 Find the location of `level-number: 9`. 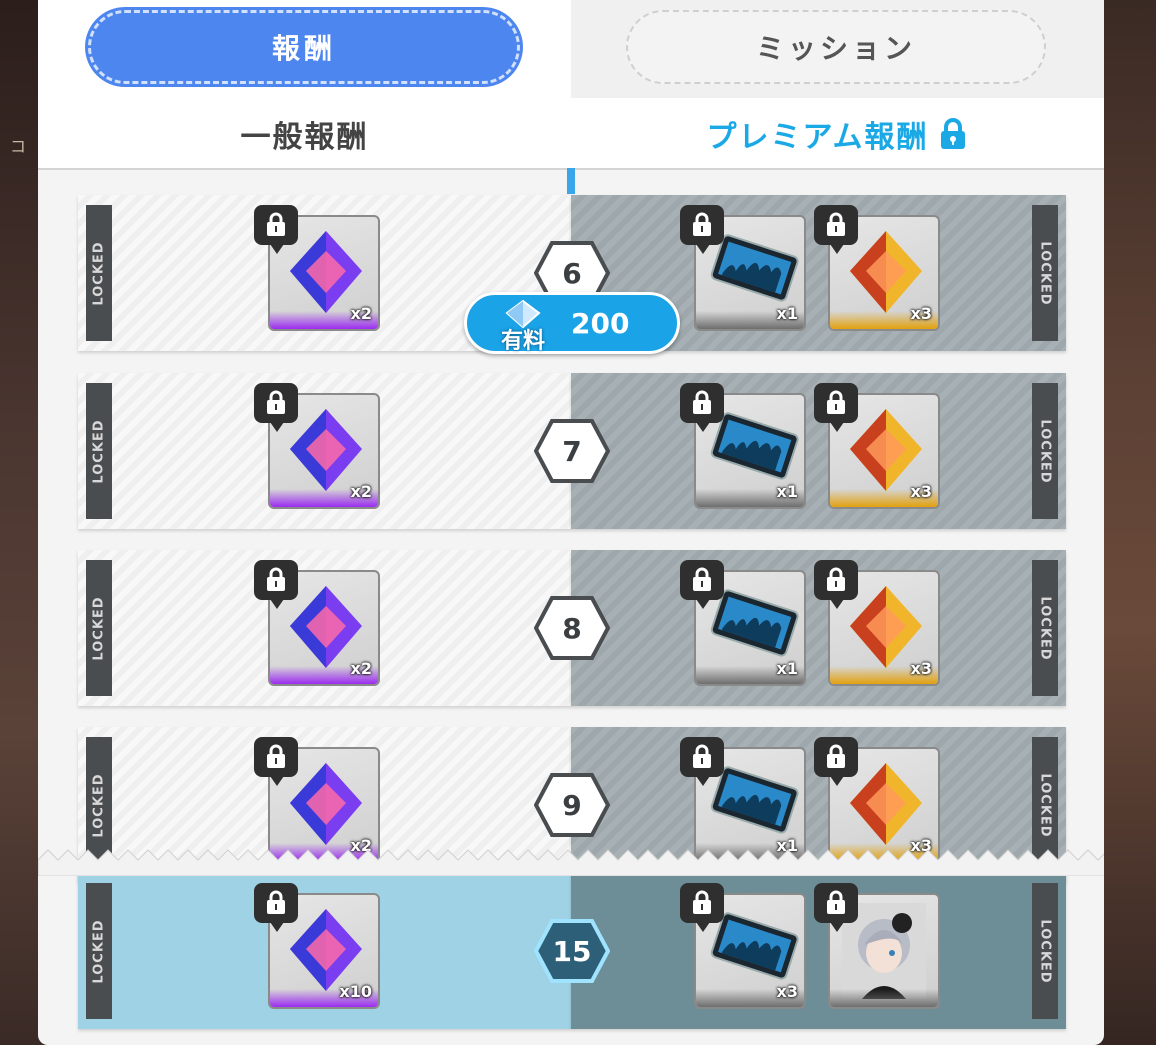

level-number: 9 is located at coordinates (572, 805).